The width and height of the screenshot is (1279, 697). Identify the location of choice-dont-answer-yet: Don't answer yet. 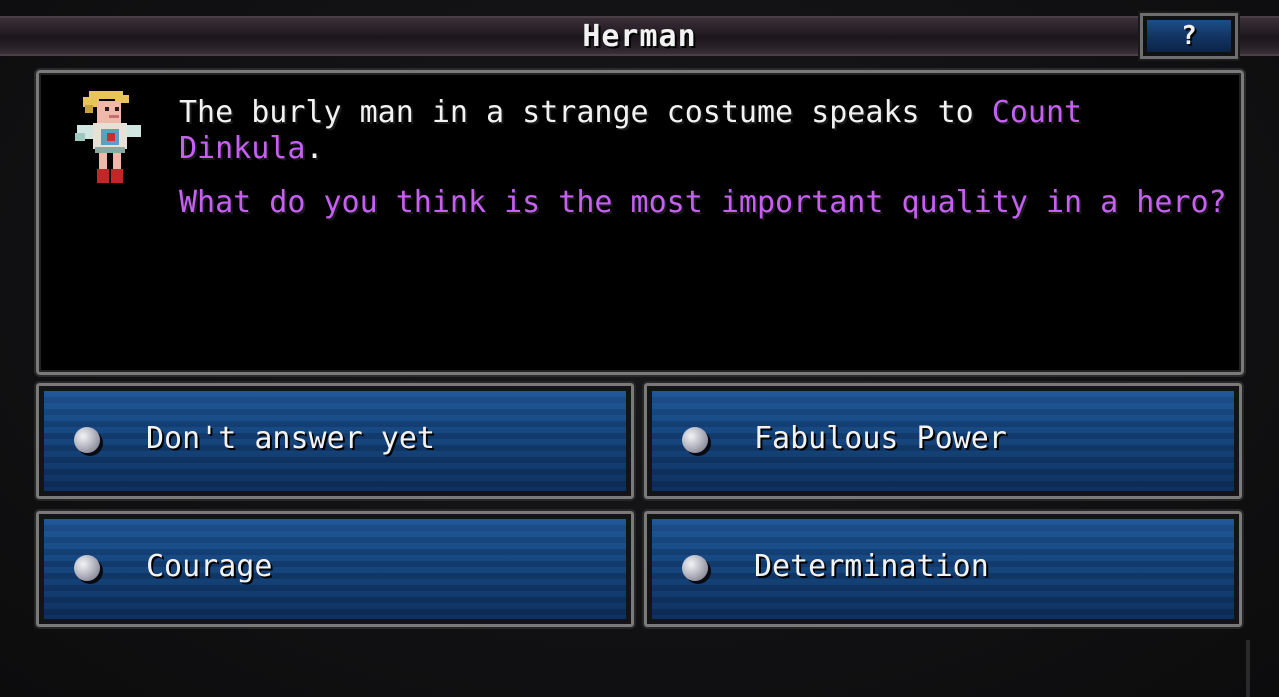
(335, 441).